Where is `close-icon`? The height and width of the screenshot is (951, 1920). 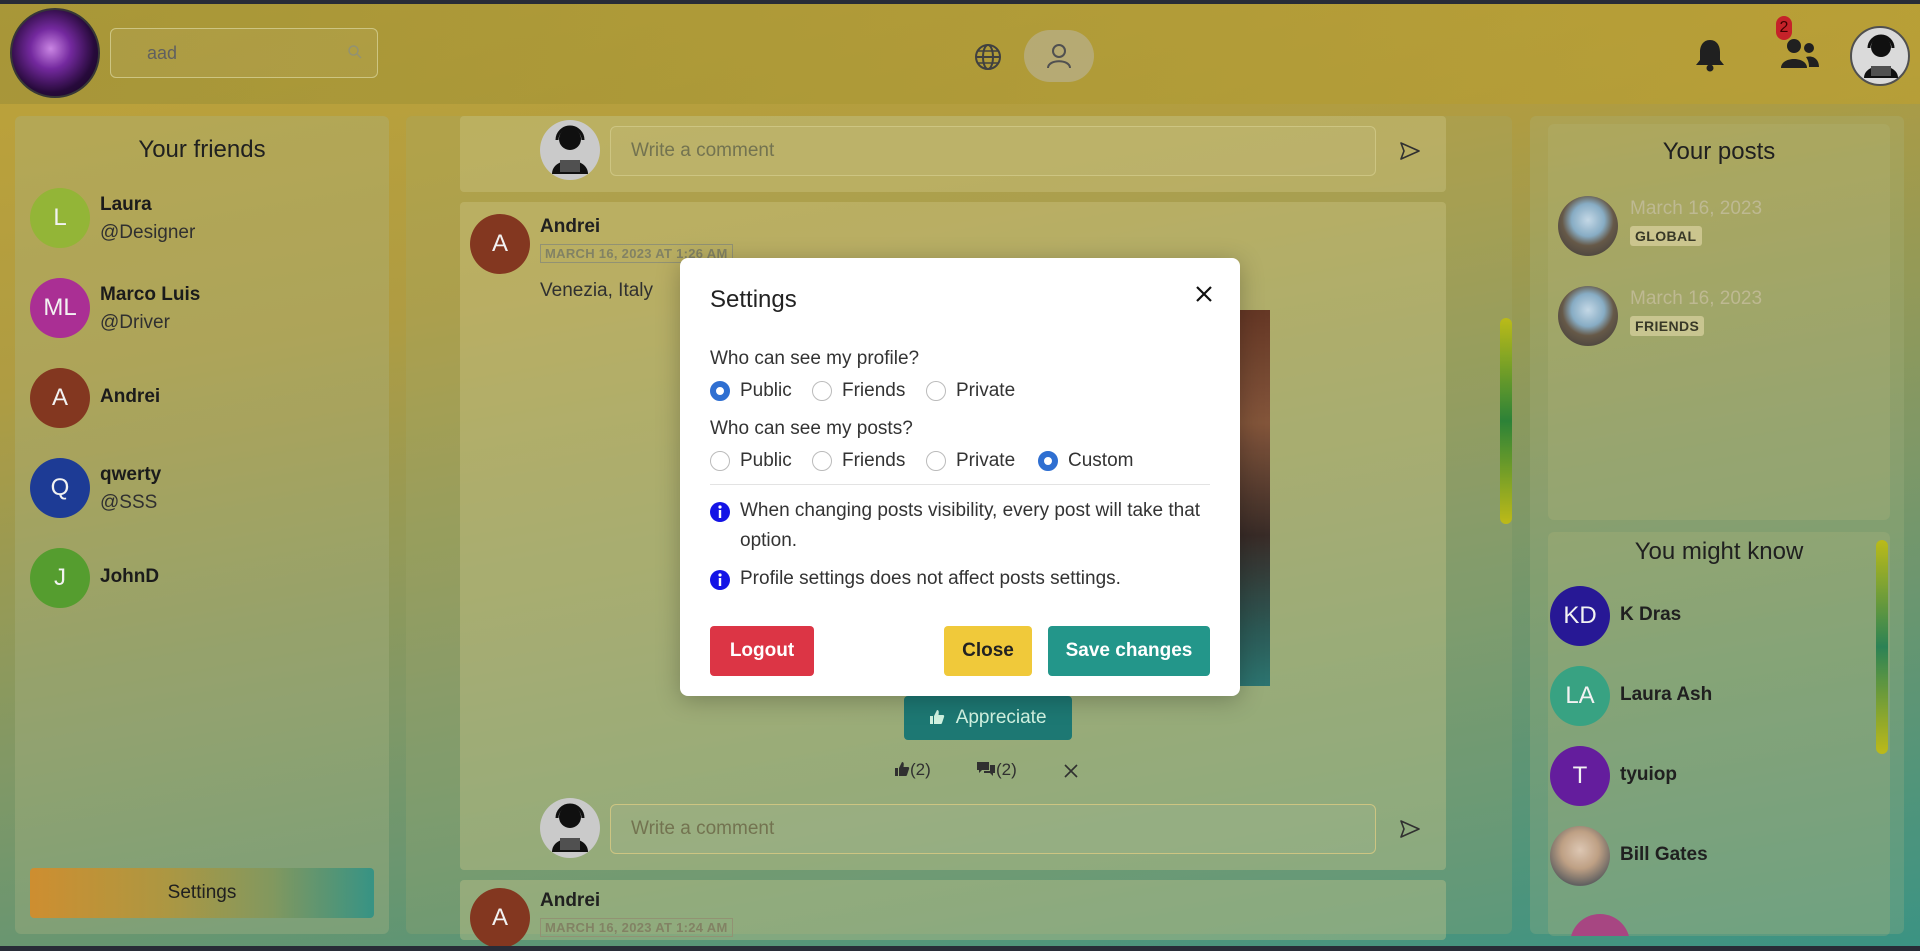 close-icon is located at coordinates (1204, 294).